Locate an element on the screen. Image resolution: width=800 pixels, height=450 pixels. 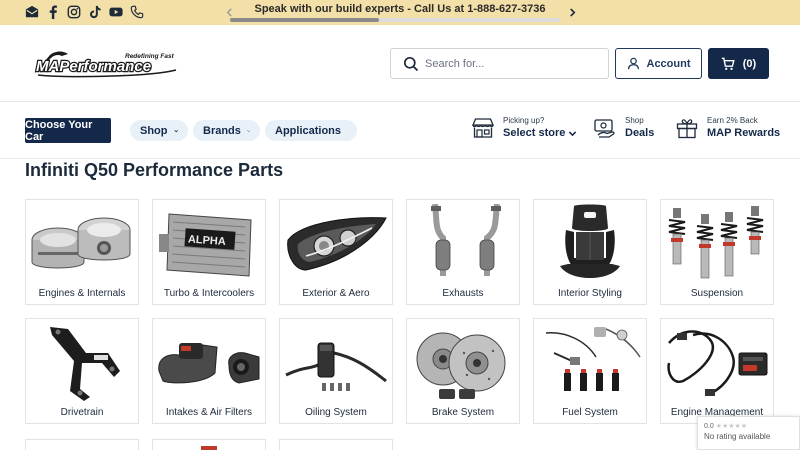
fuel-injectors-image is located at coordinates (593, 359).